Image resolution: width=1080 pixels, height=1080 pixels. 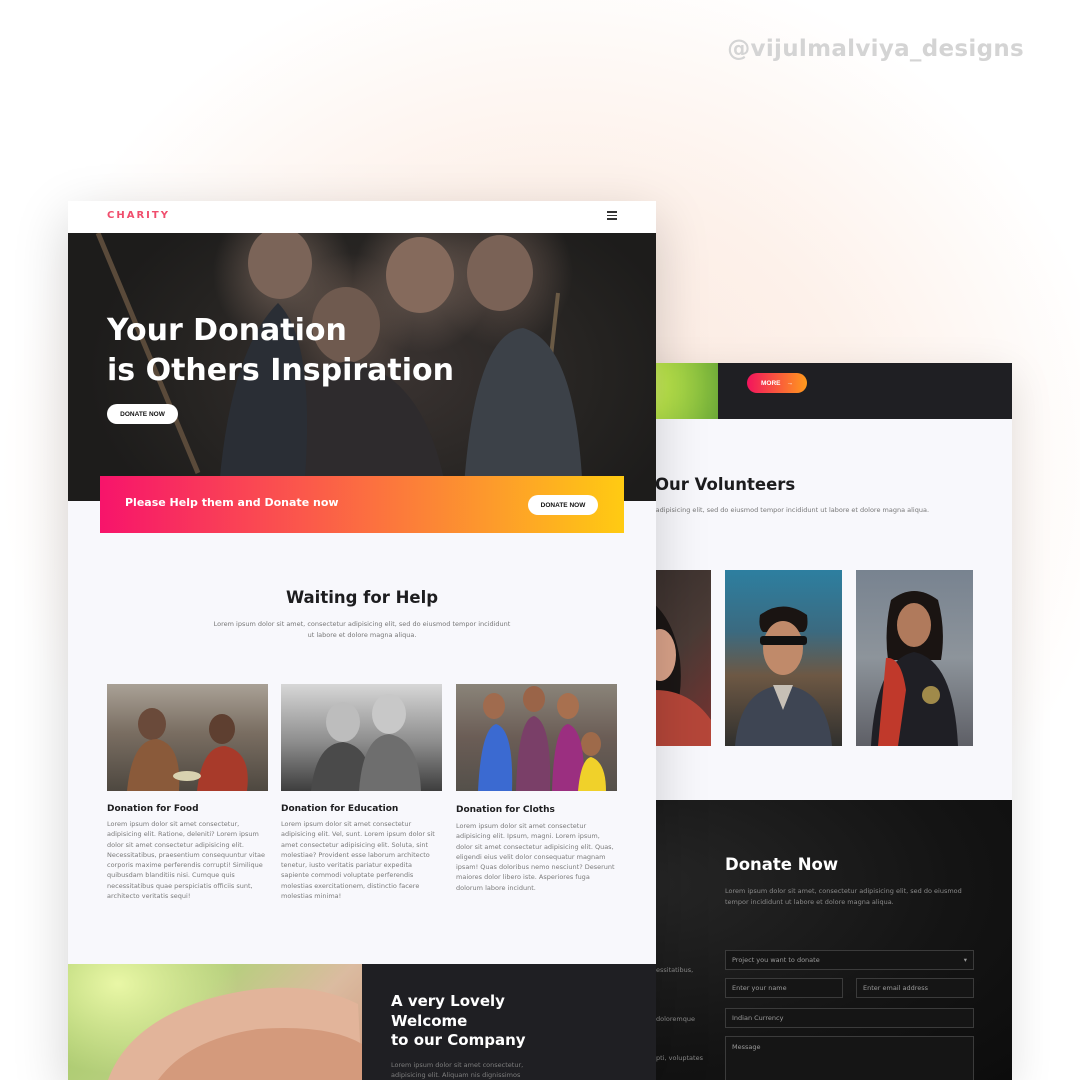 What do you see at coordinates (280, 370) in the screenshot?
I see `hero-title-line: is Others Inspiration` at bounding box center [280, 370].